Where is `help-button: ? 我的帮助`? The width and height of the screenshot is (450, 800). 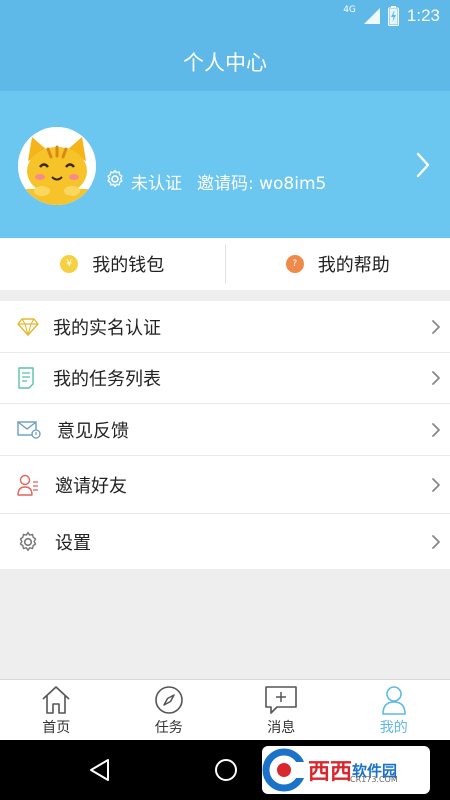 help-button: ? 我的帮助 is located at coordinates (338, 264).